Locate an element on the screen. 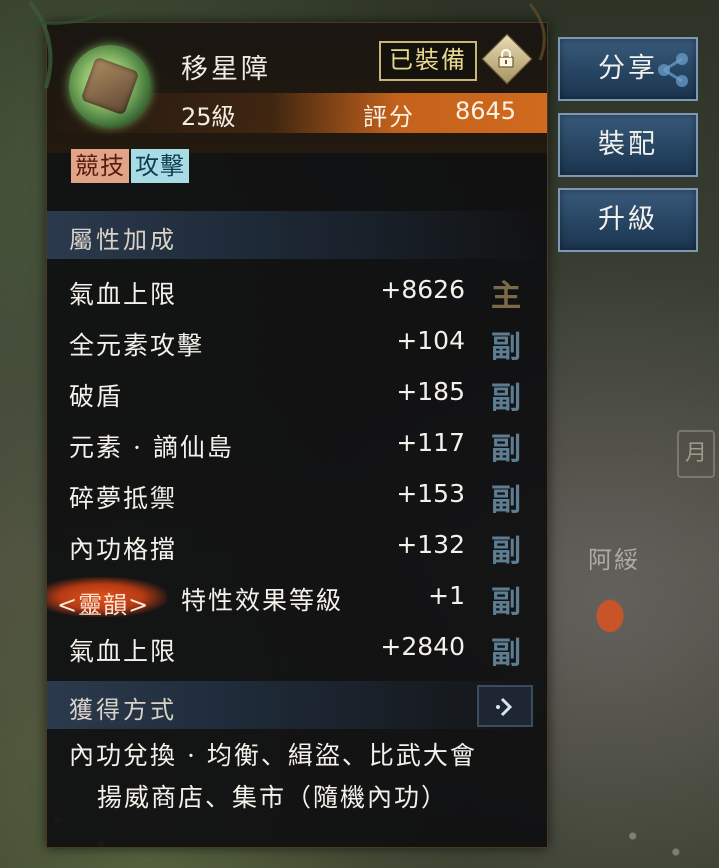 The width and height of the screenshot is (719, 868). attribute-name: 碎夢抵禦 is located at coordinates (123, 498).